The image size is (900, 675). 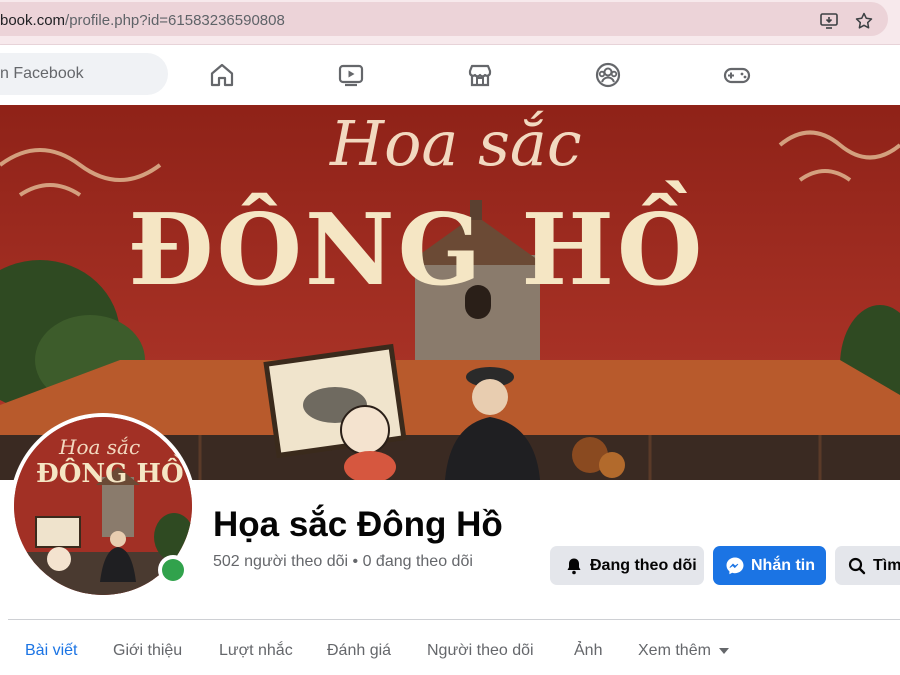 I want to click on tab-mentions: Lượt nhắc, so click(x=256, y=651).